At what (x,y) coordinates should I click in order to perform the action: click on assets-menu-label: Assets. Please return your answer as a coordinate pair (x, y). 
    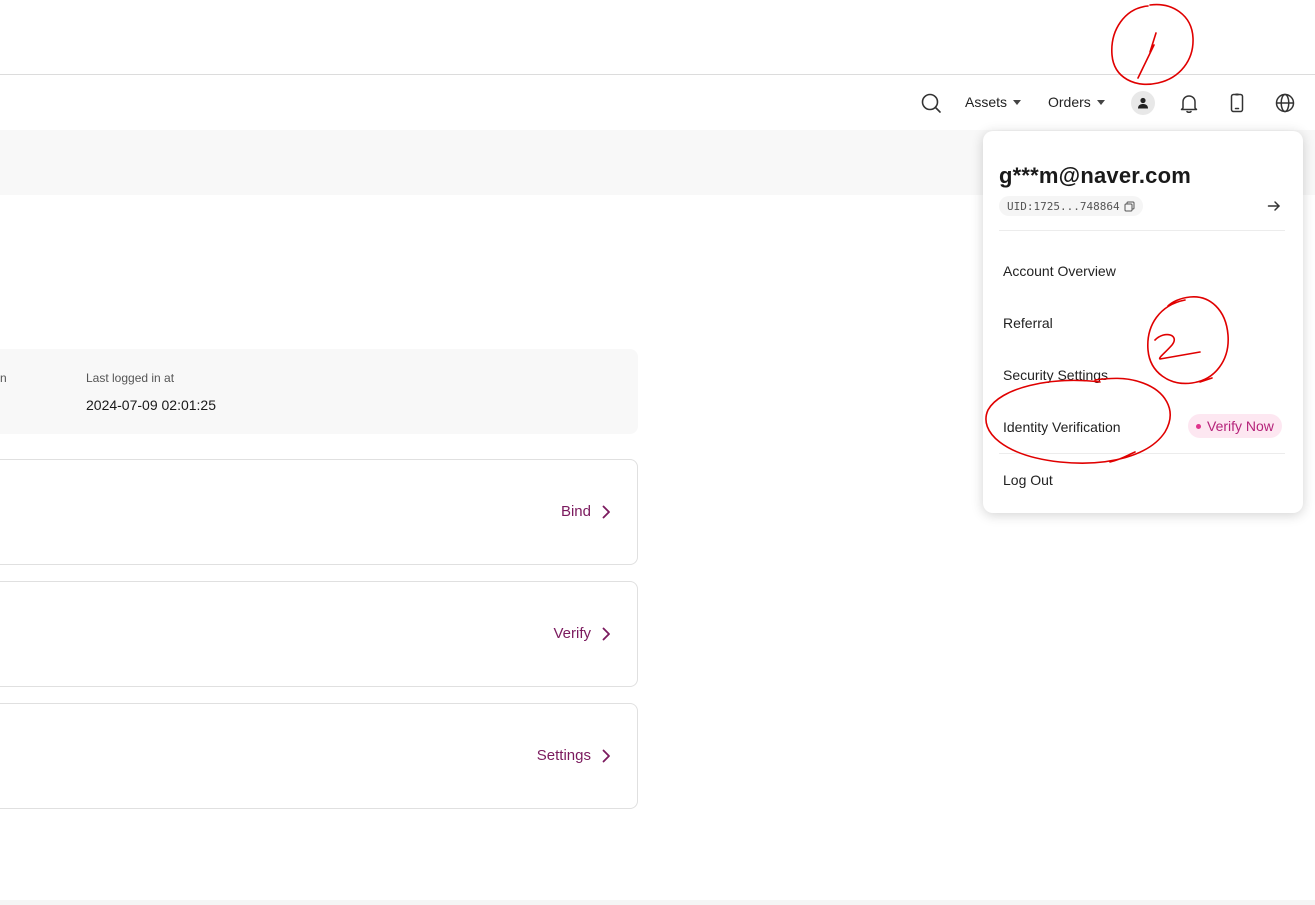
    Looking at the image, I should click on (986, 102).